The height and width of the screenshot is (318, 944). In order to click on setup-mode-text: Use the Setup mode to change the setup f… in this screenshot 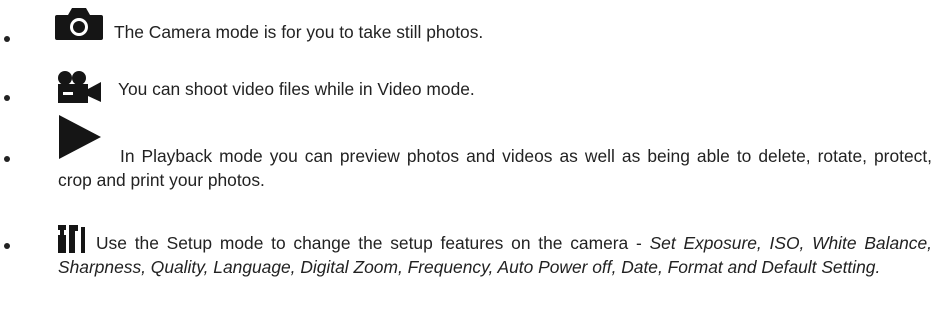, I will do `click(495, 255)`.